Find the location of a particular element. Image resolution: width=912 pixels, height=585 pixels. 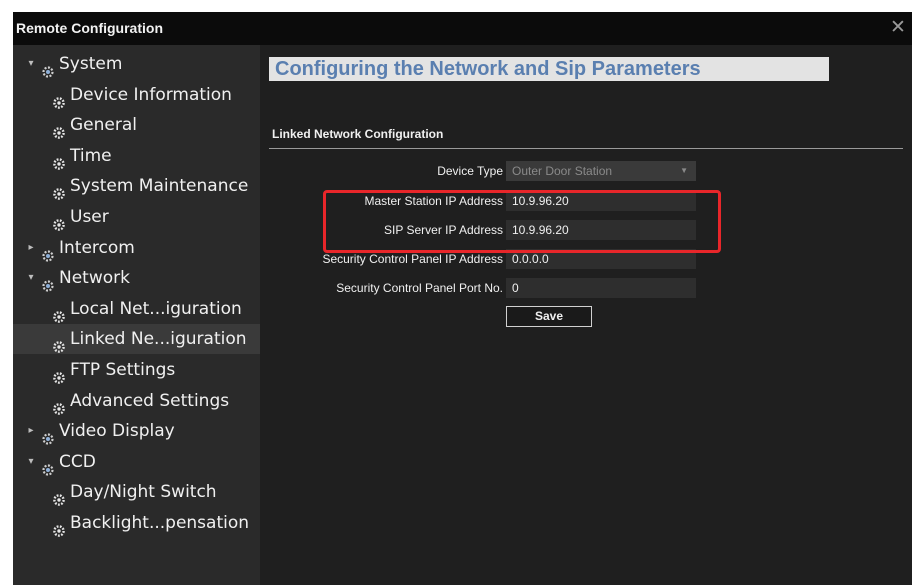

sidebar-item-advanced-settings: Advanced Settings is located at coordinates (136, 401).